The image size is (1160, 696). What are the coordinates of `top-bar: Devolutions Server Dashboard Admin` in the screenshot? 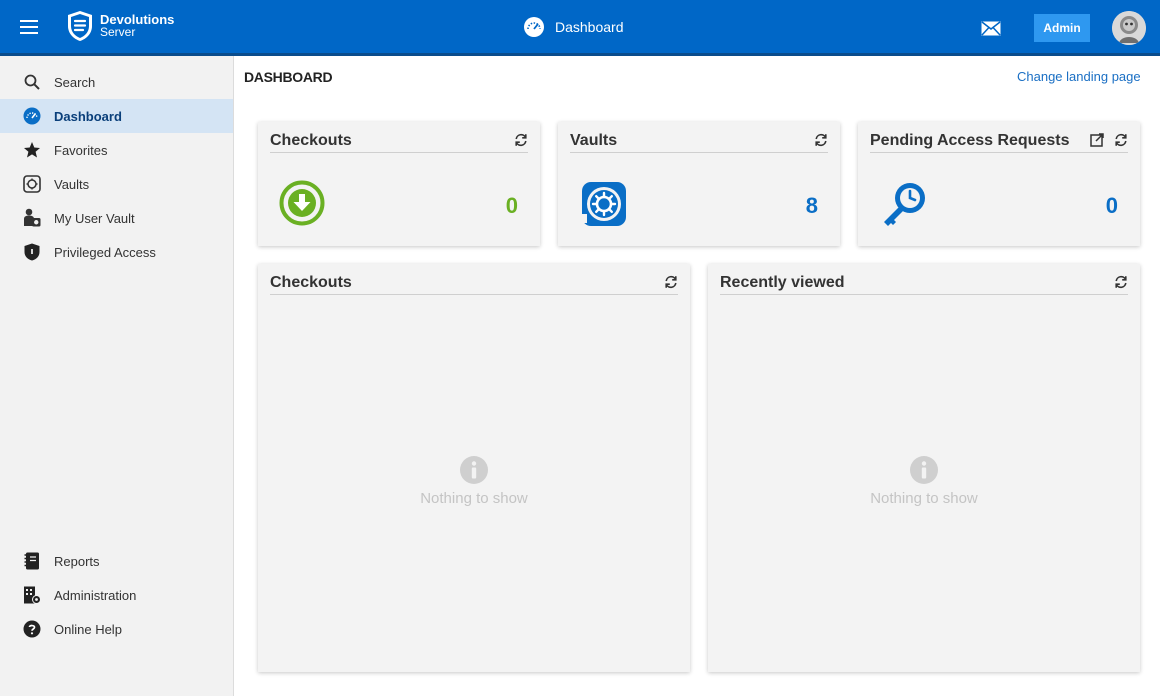 It's located at (580, 28).